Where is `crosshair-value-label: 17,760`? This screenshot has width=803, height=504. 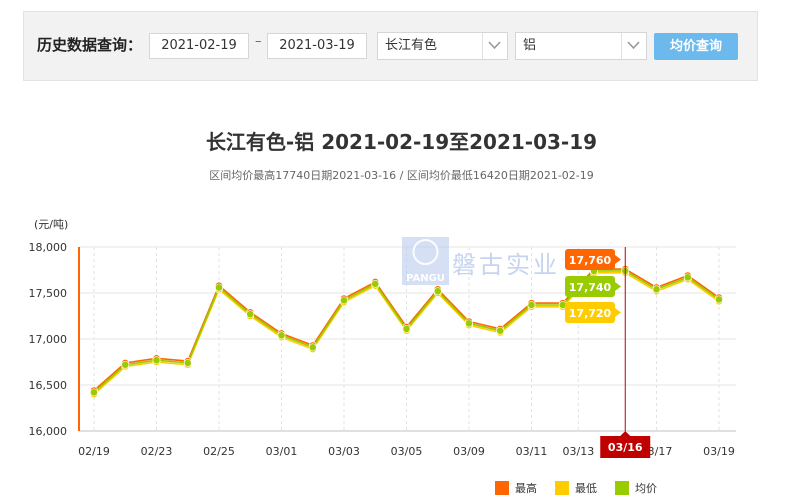
crosshair-value-label: 17,760 is located at coordinates (590, 260).